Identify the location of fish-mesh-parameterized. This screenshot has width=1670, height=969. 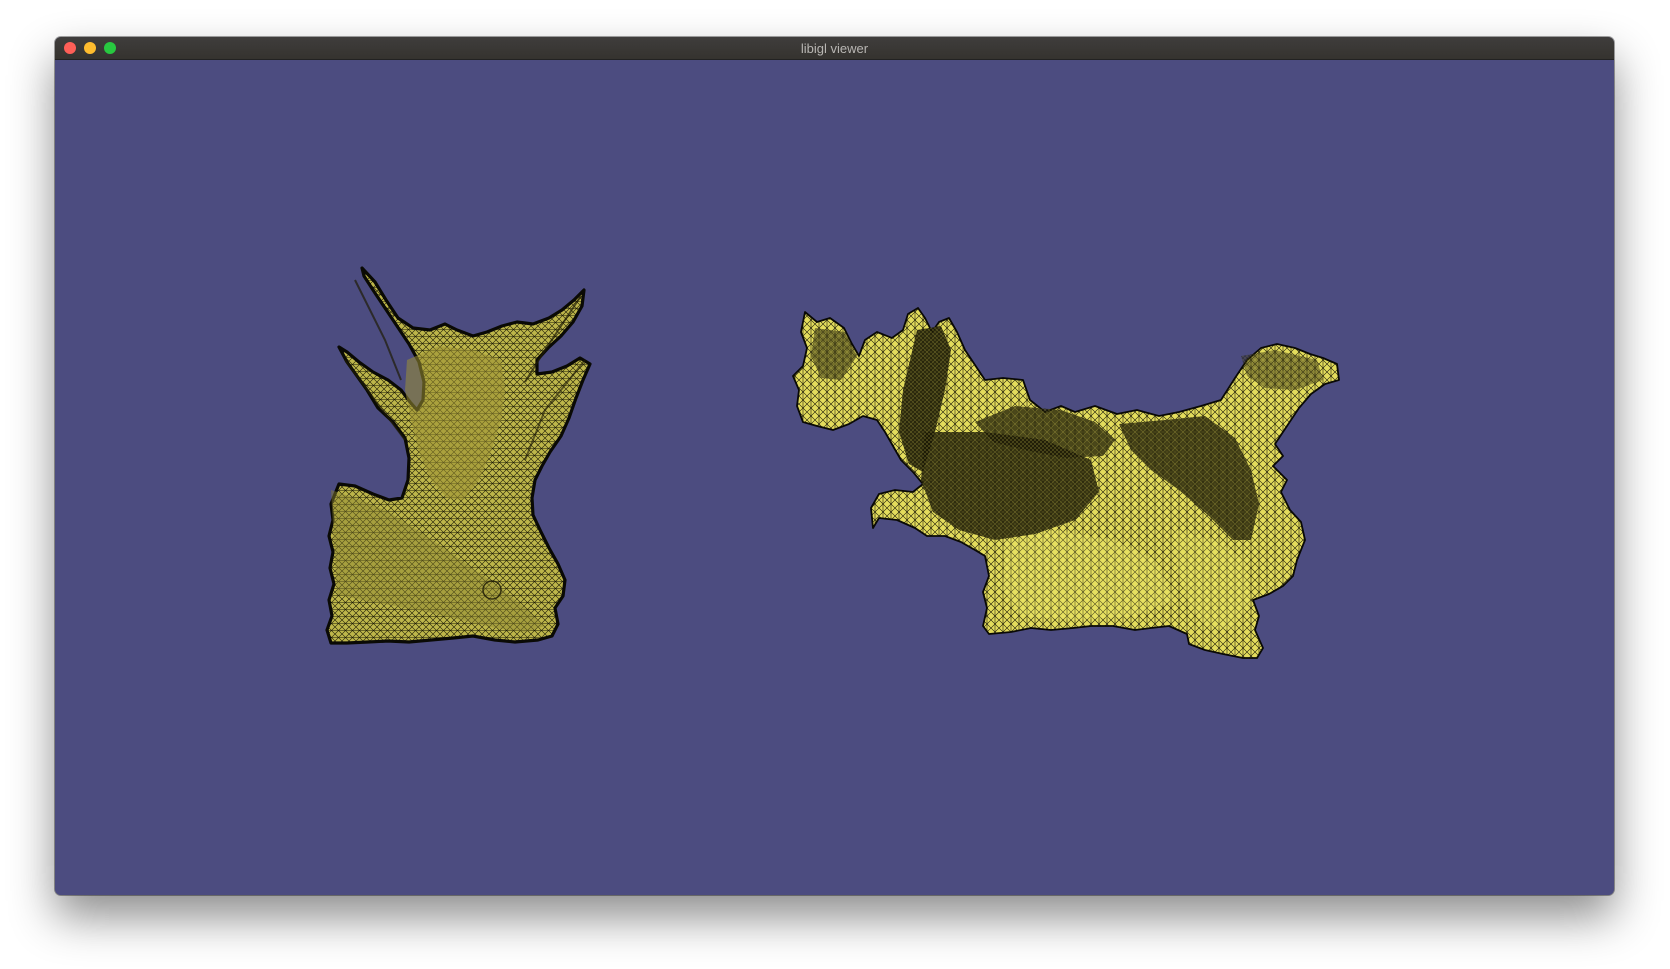
(1066, 483).